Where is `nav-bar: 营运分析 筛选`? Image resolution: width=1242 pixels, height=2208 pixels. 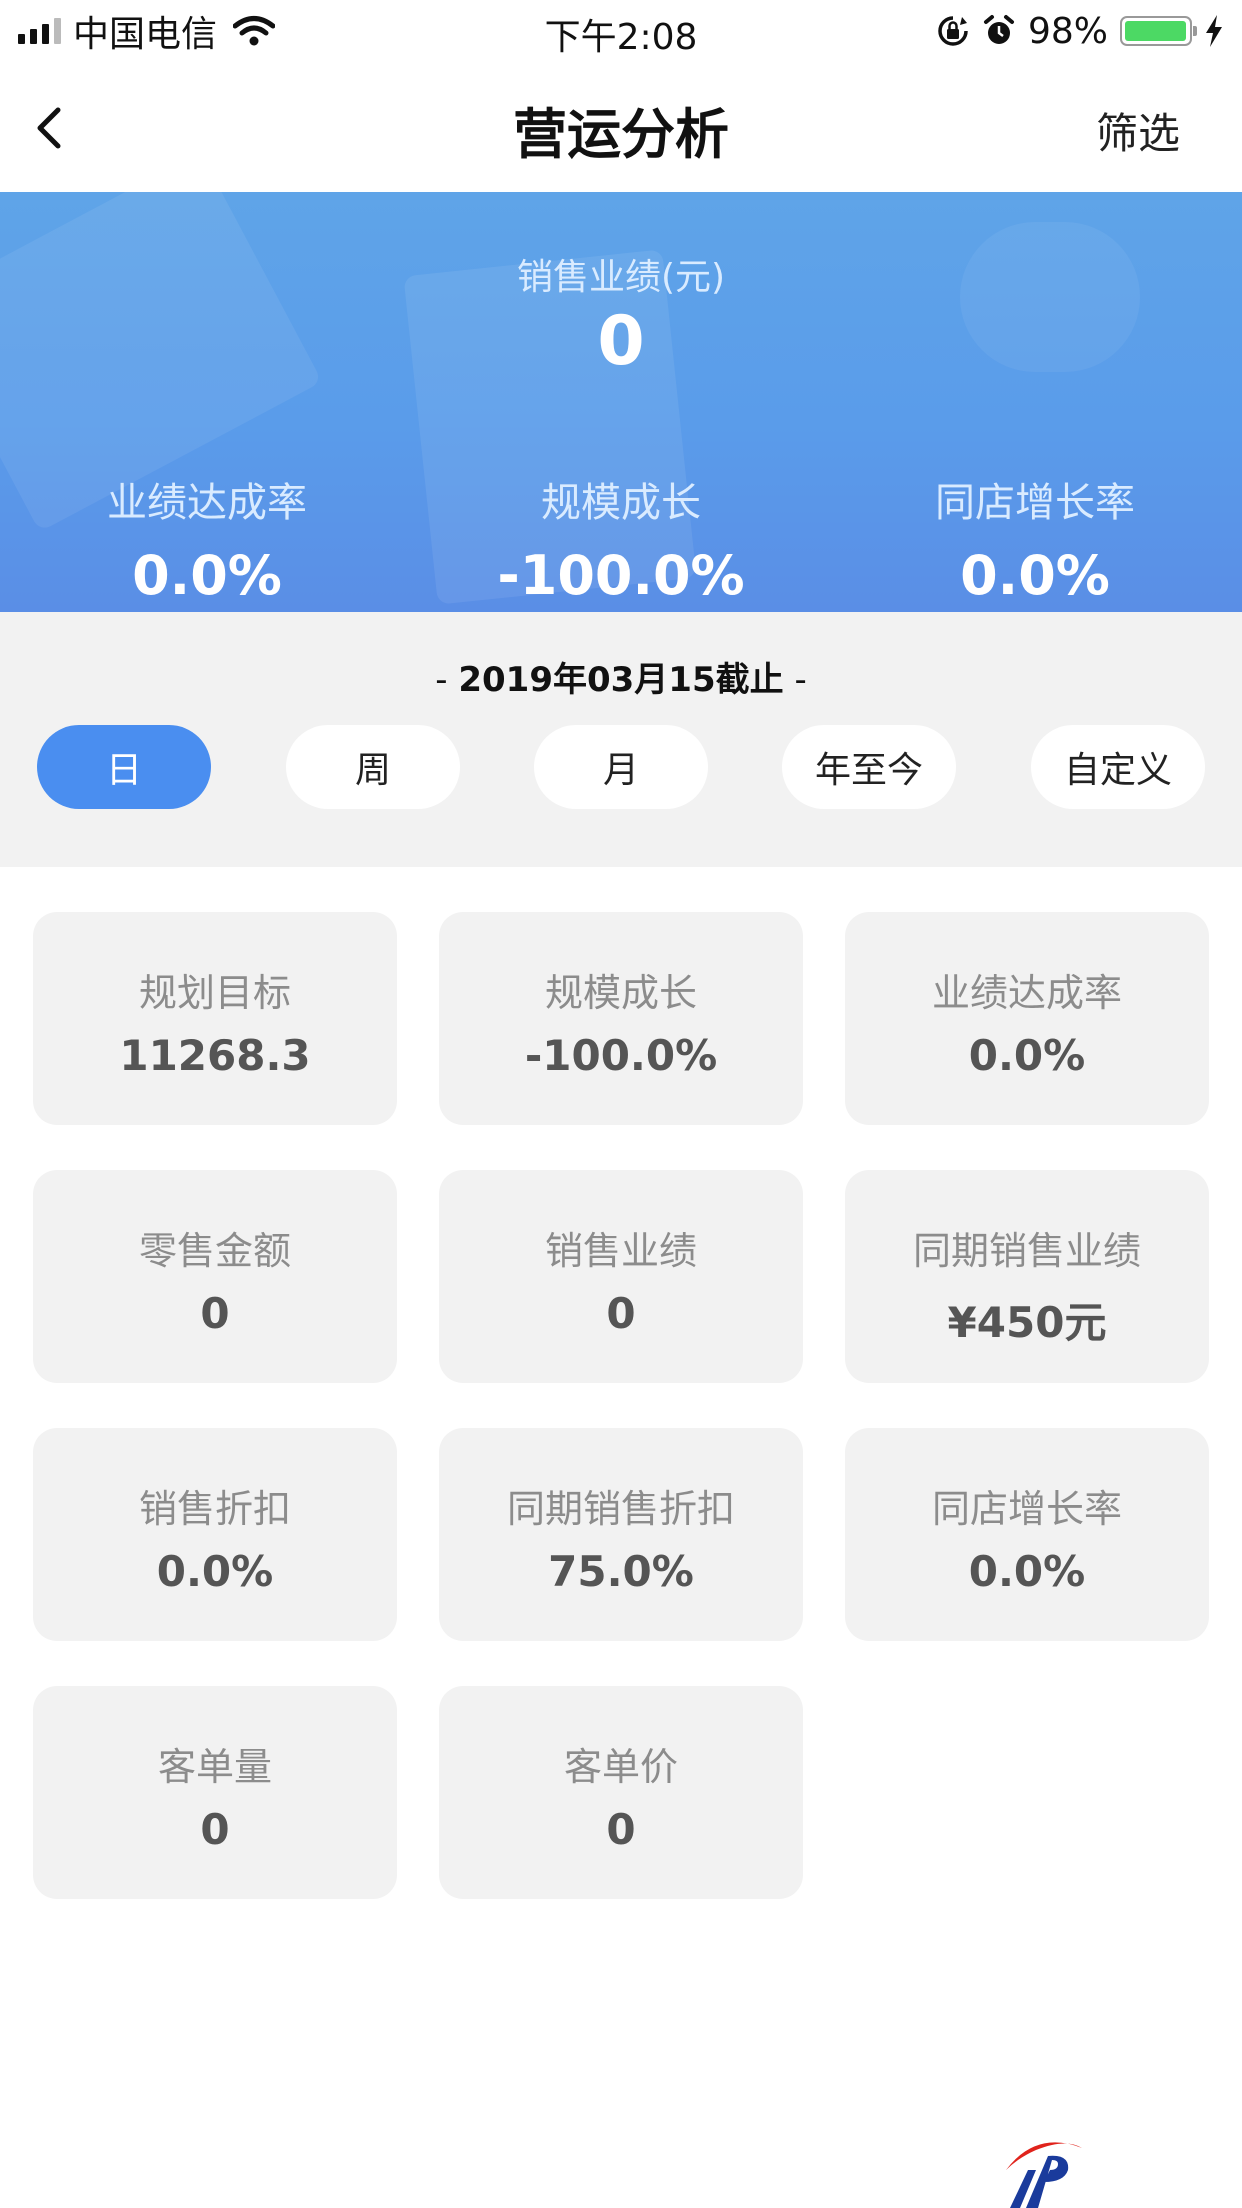
nav-bar: 营运分析 筛选 is located at coordinates (621, 127).